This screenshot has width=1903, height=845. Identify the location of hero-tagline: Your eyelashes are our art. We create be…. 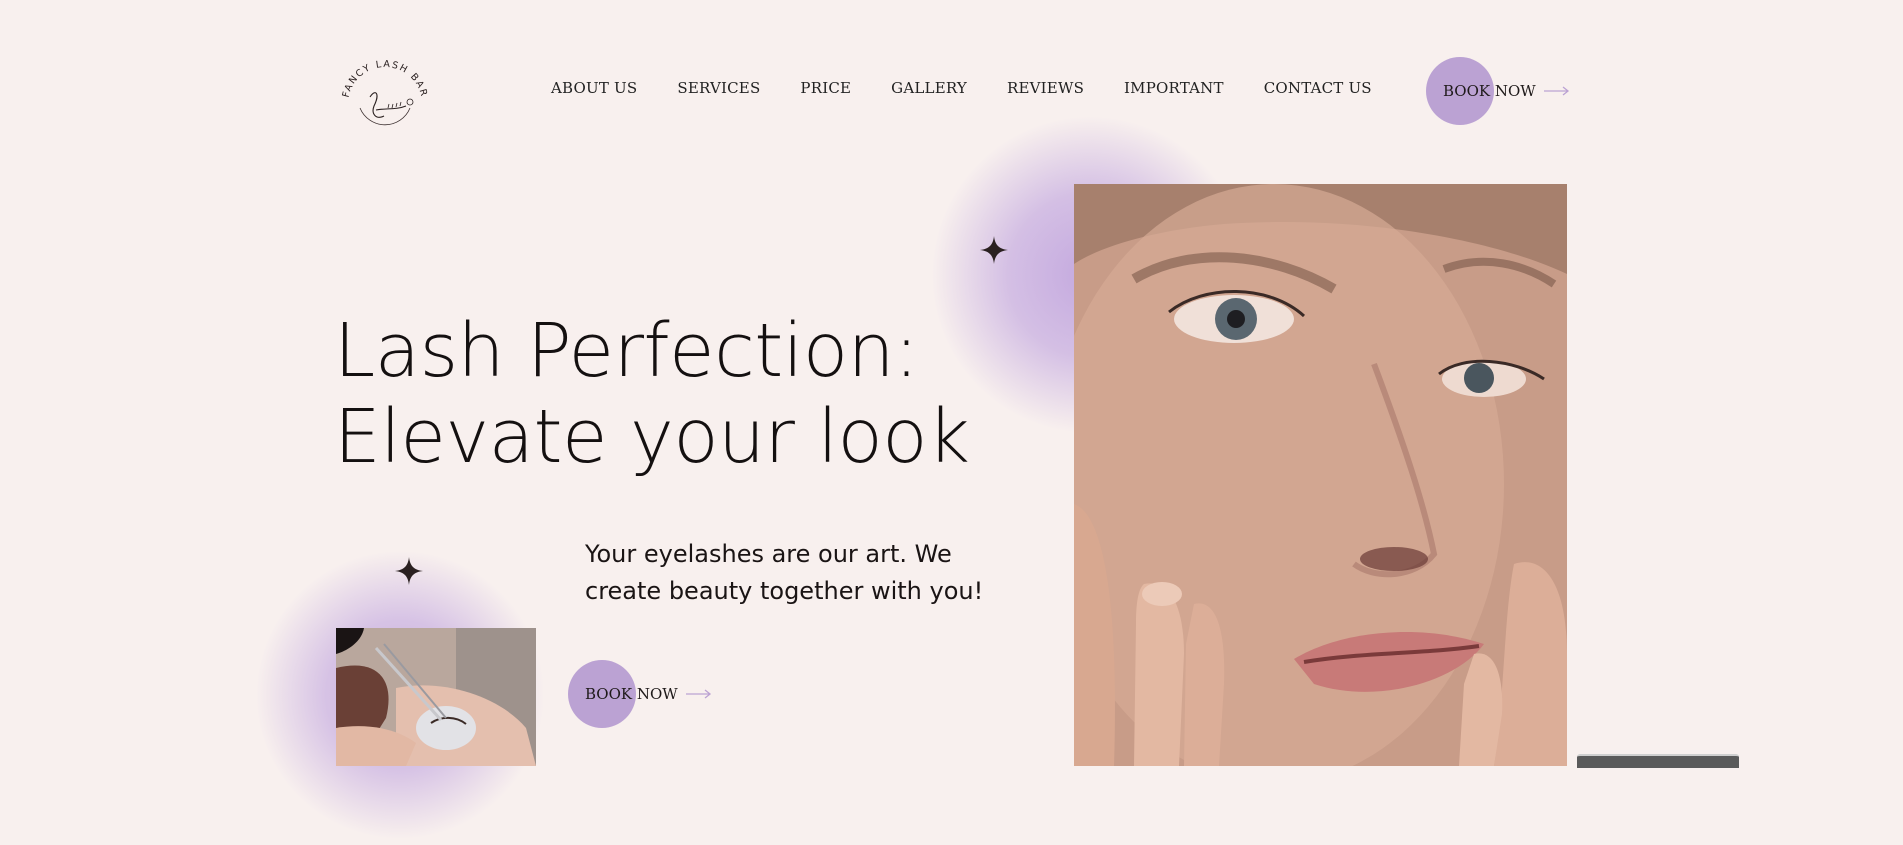
(795, 573).